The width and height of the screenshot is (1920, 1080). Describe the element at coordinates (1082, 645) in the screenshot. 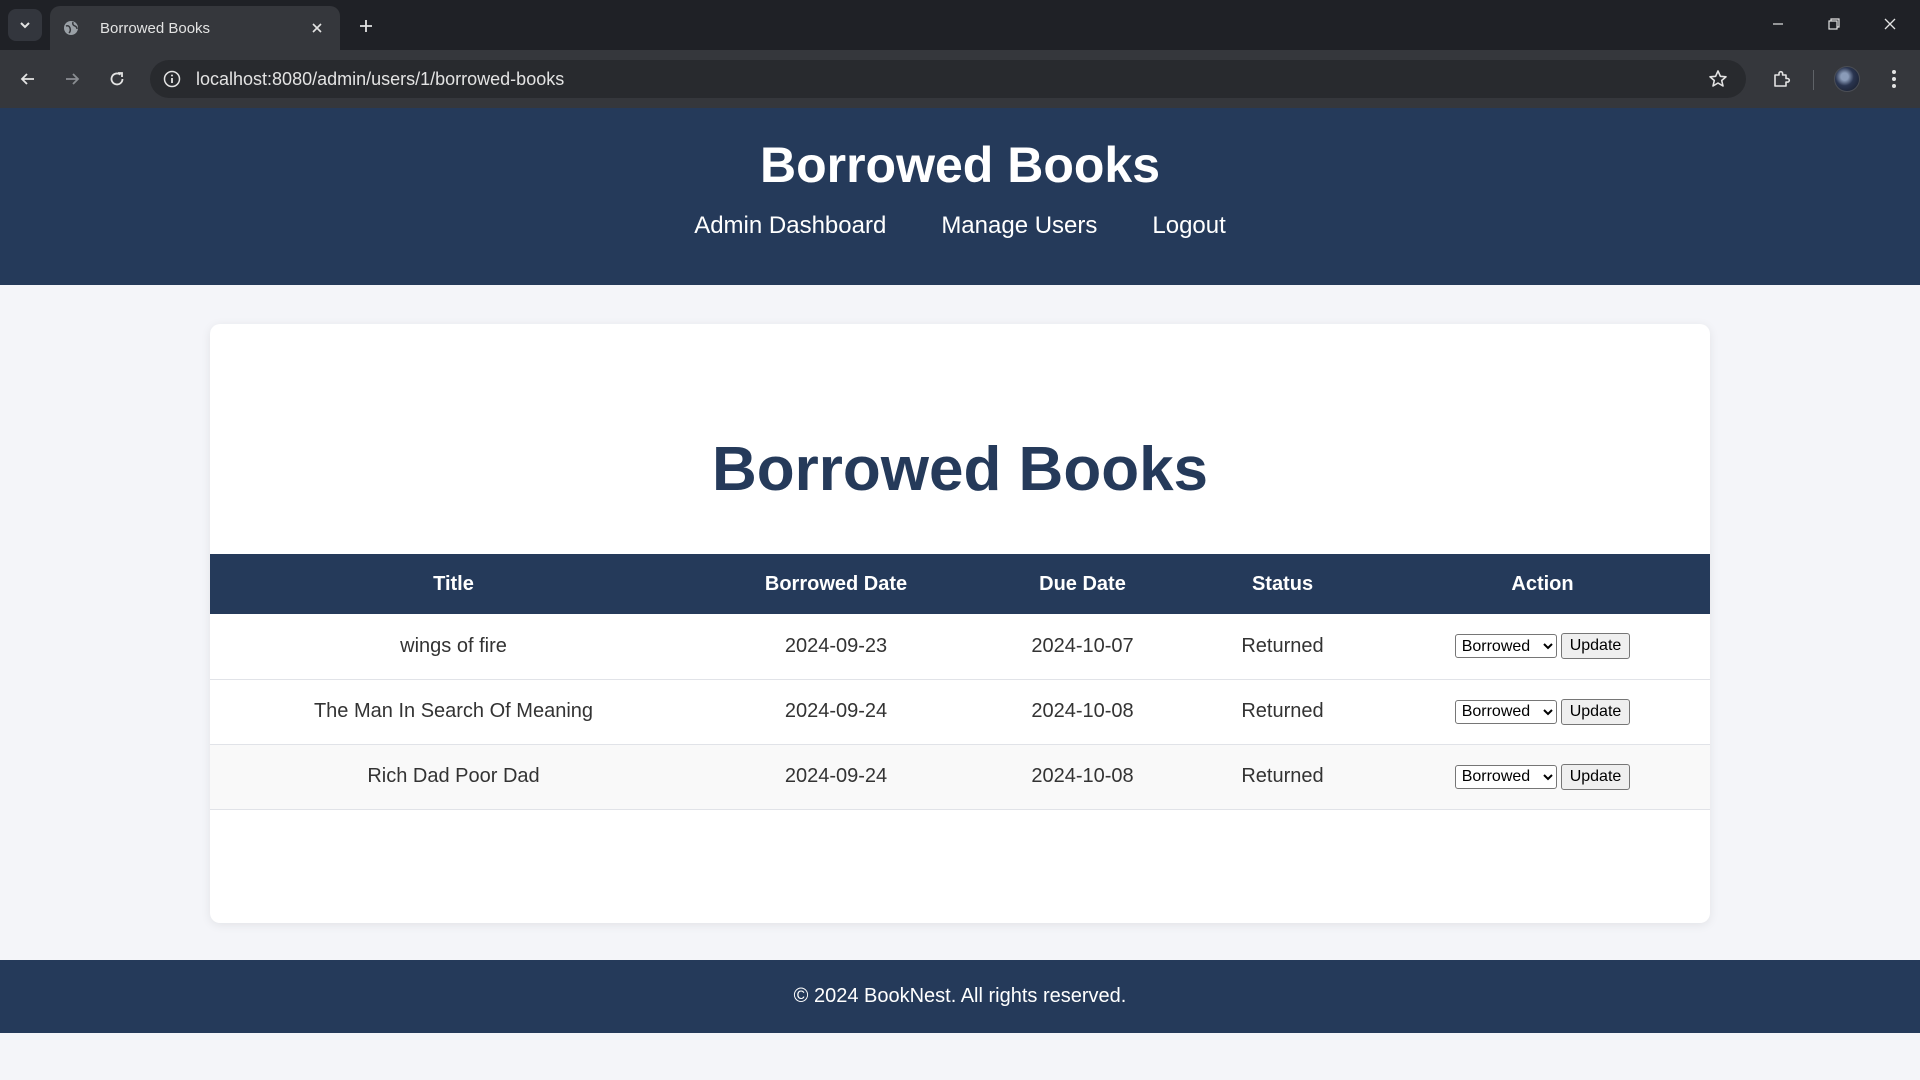

I see `due-date: 2024-10-07` at that location.